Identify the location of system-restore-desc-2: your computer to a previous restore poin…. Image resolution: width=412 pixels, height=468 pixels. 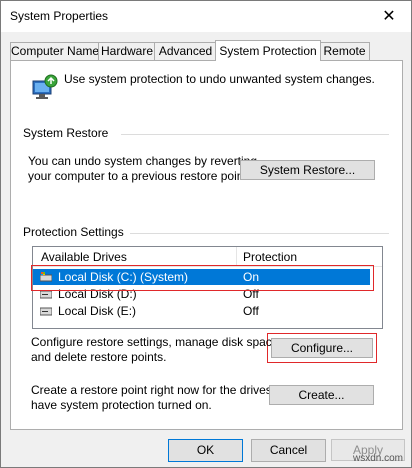
(139, 176).